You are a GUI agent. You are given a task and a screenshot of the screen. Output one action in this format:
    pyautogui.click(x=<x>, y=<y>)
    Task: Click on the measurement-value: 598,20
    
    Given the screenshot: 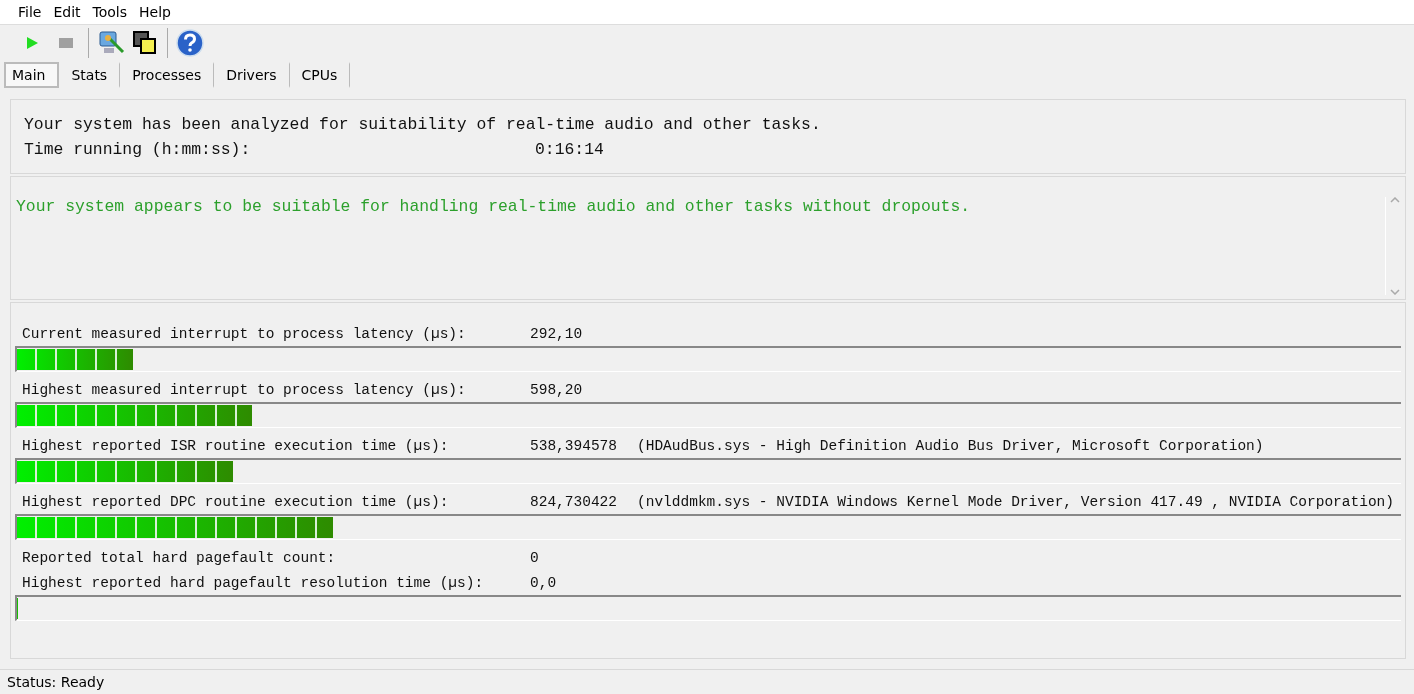 What is the action you would take?
    pyautogui.click(x=557, y=389)
    